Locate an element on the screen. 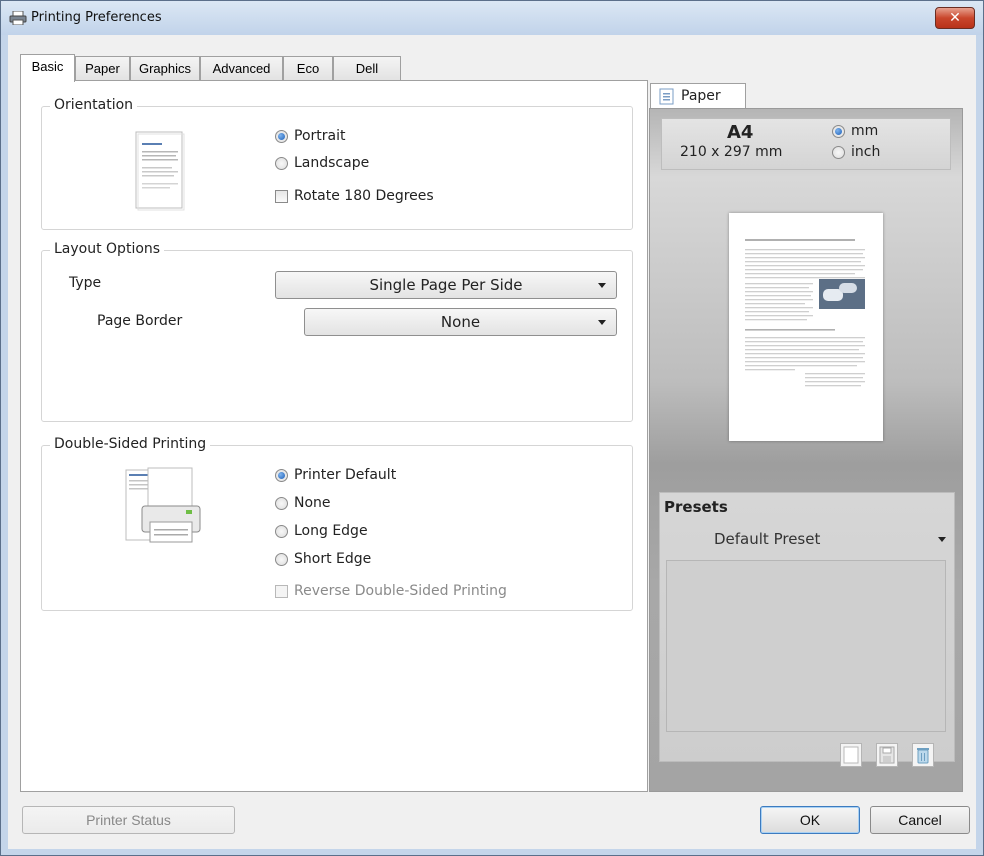  close-button: ✕ is located at coordinates (955, 18).